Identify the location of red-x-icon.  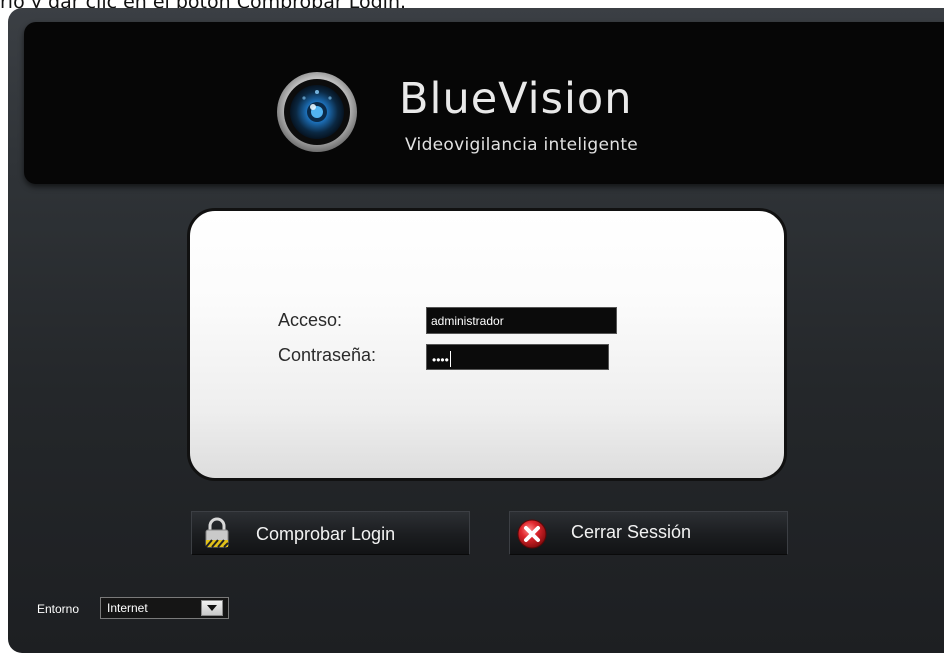
(532, 534).